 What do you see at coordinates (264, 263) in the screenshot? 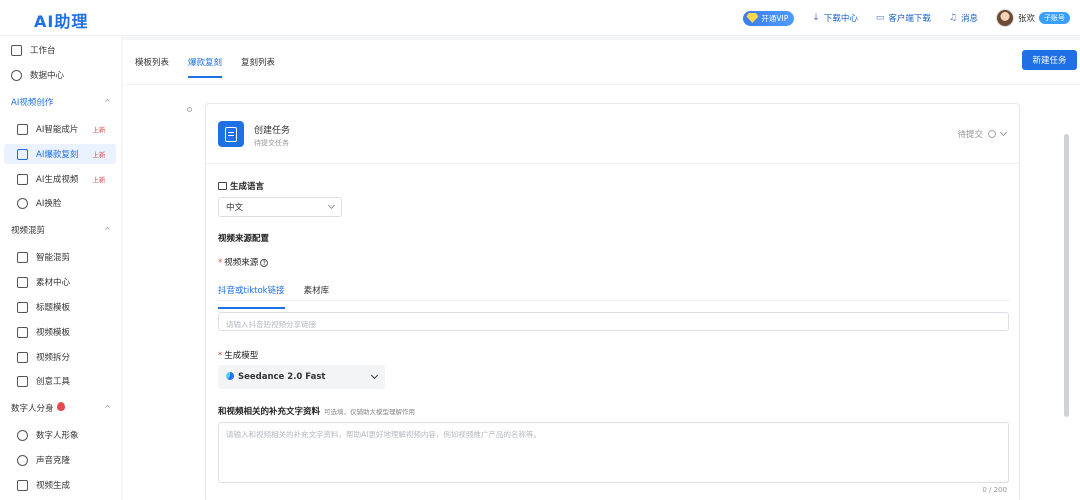
I see `help-icon: ?` at bounding box center [264, 263].